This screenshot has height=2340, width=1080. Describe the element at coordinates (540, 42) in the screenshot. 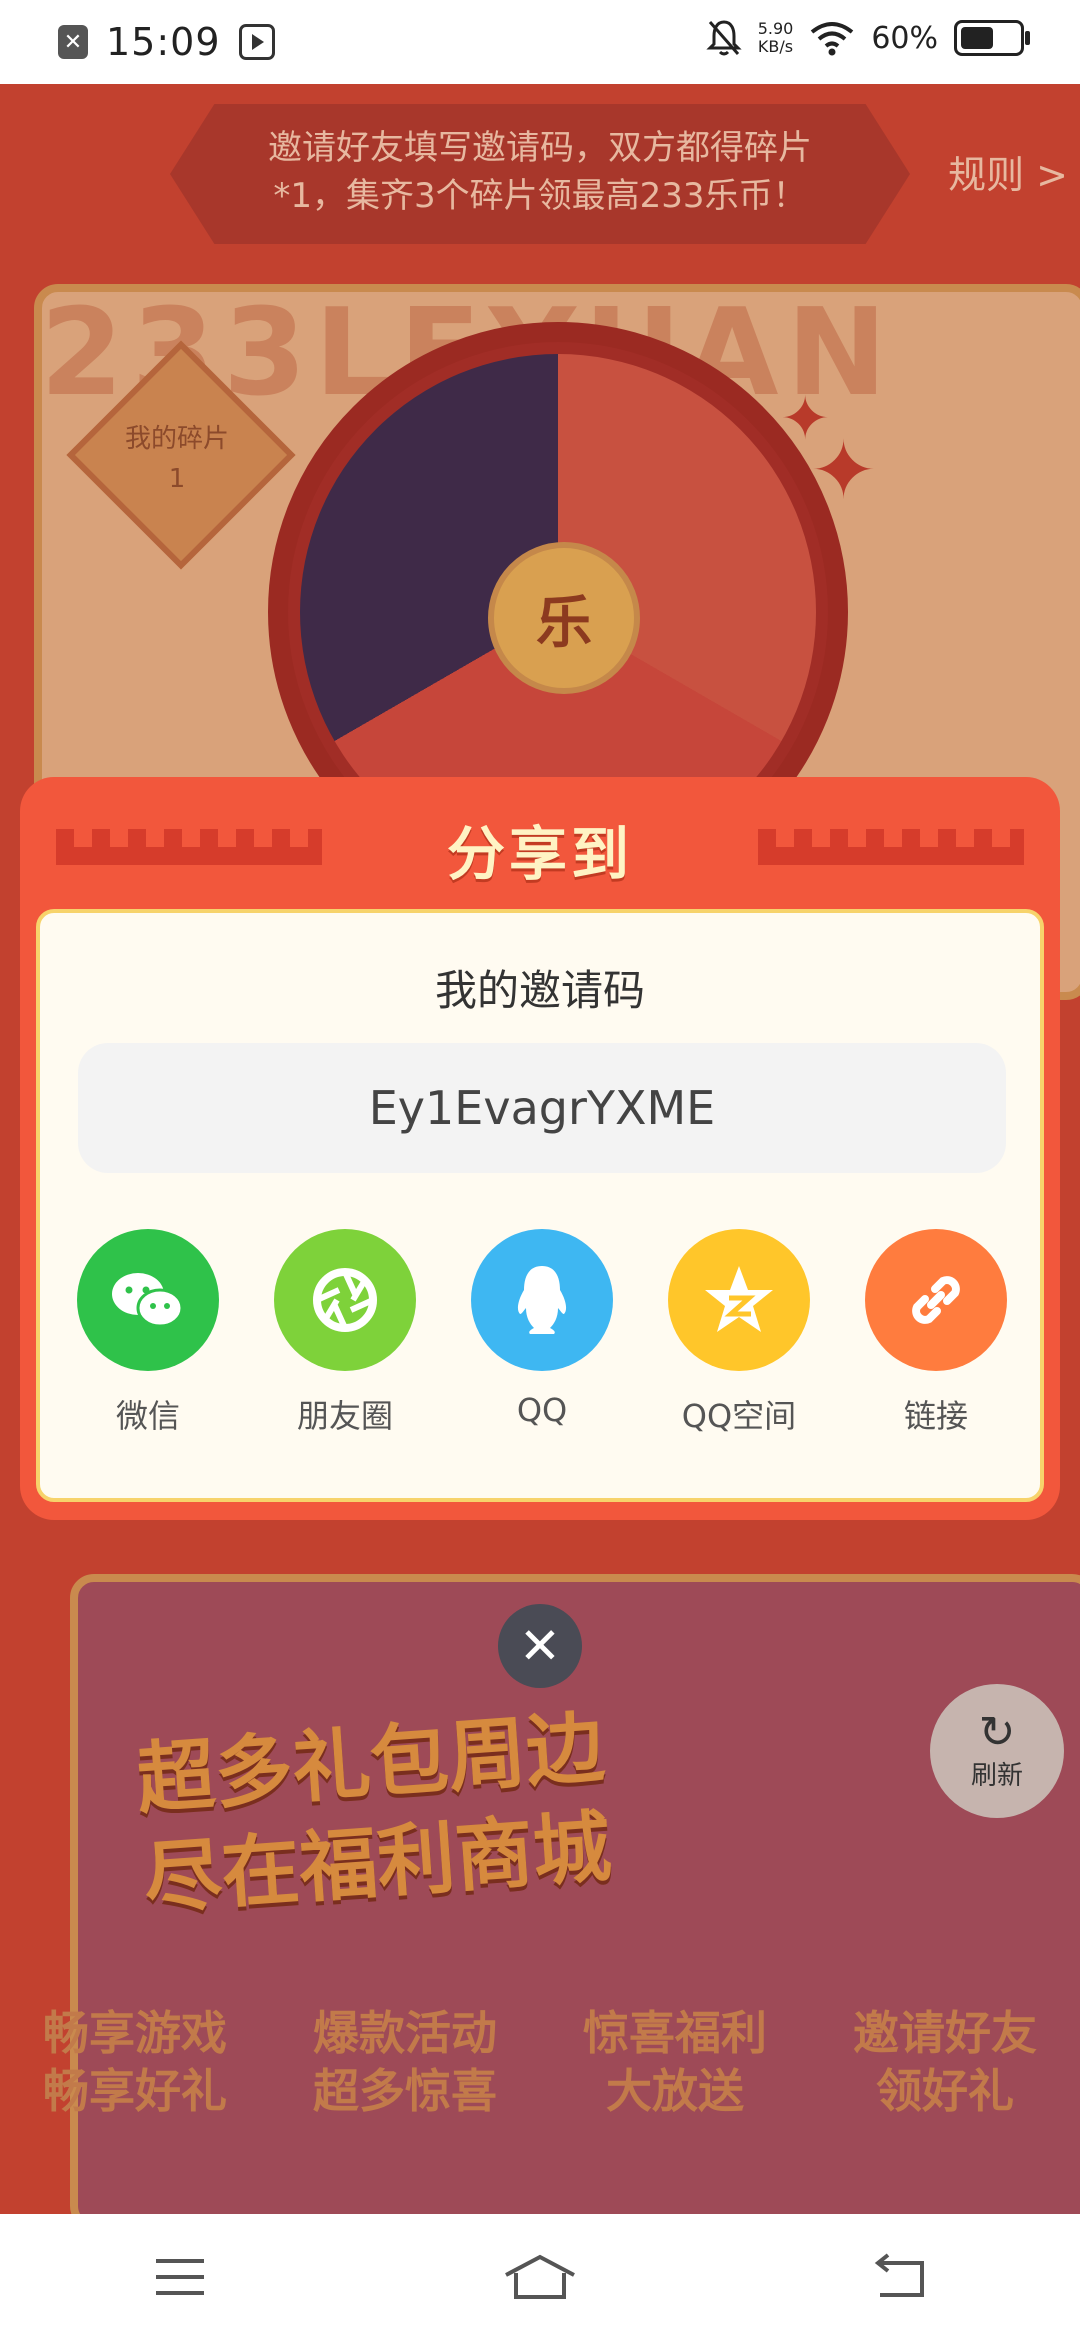

I see `status-bar: ✕ 15:09 5.90 KB/s 60%` at that location.